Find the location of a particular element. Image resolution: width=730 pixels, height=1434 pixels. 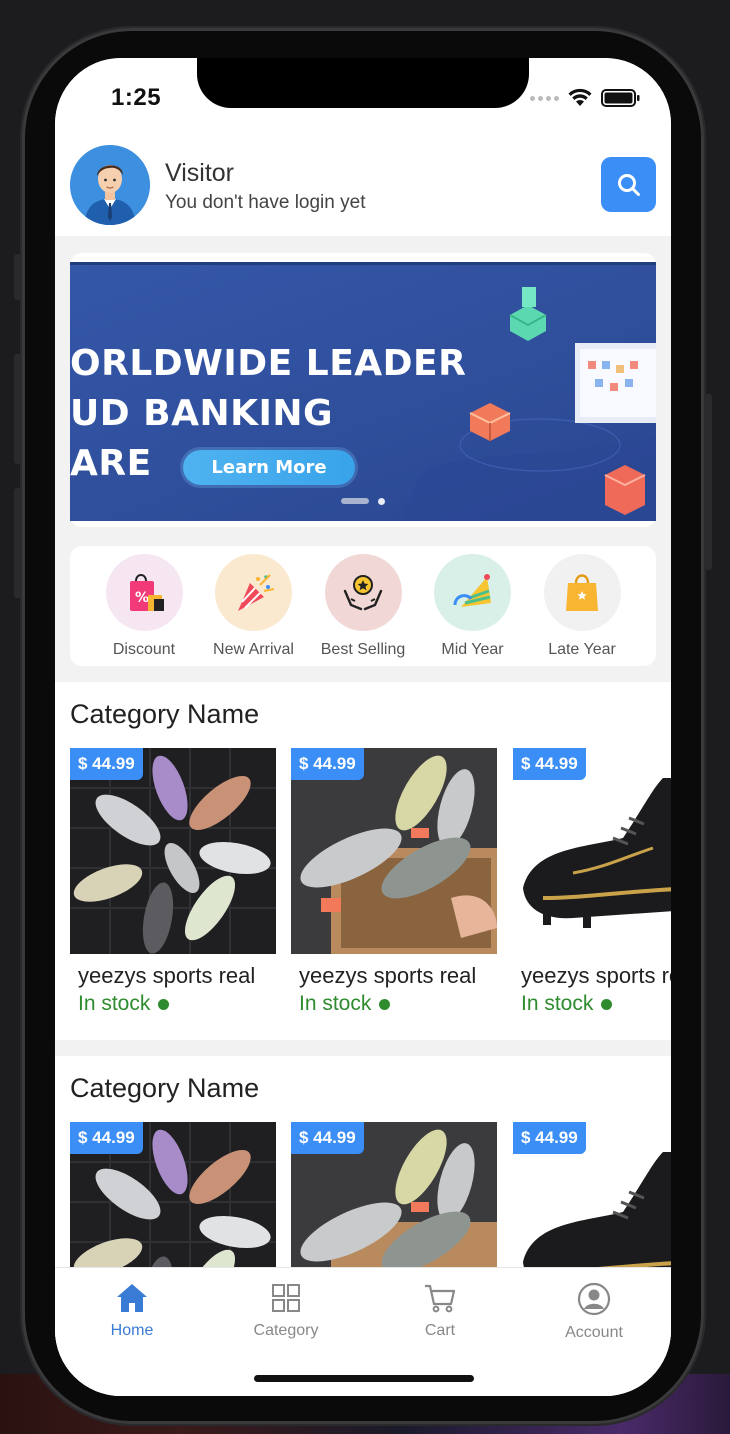

cellular-signal-icon is located at coordinates (544, 98).